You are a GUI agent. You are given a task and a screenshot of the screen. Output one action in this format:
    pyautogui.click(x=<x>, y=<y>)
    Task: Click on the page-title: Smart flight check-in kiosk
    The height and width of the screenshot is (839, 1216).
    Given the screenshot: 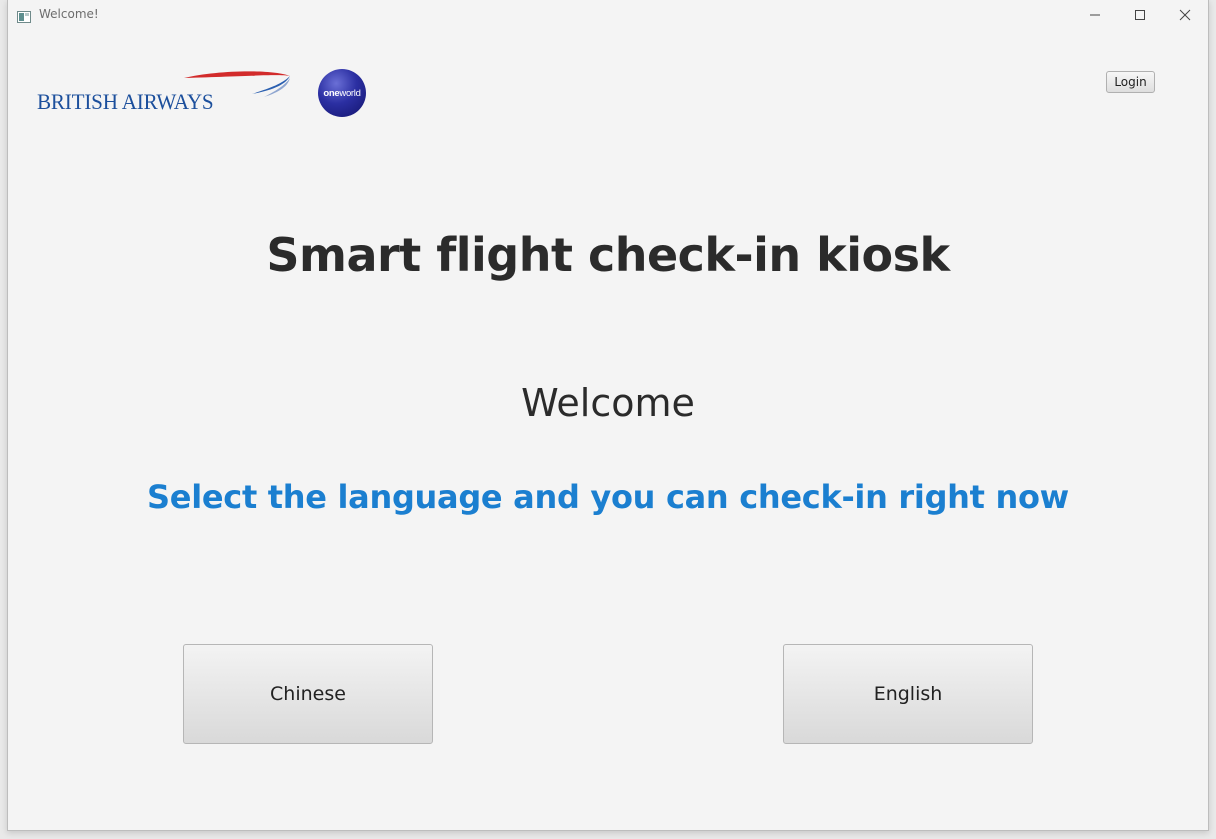 What is the action you would take?
    pyautogui.click(x=608, y=255)
    